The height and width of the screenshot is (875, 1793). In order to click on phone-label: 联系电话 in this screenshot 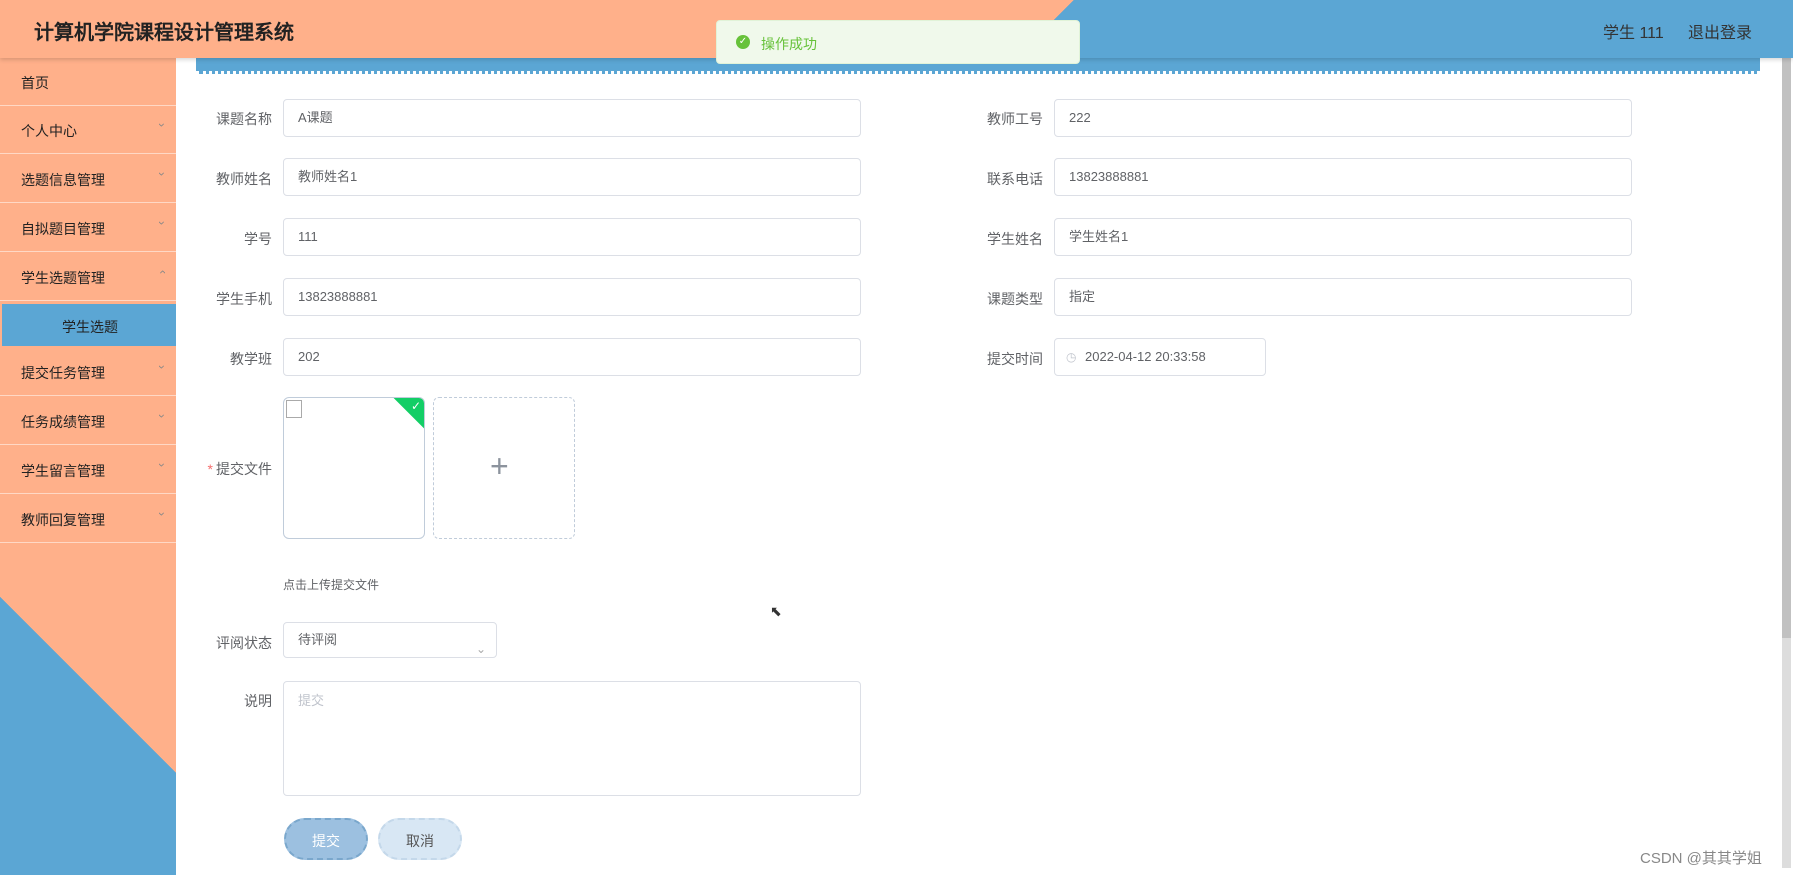, I will do `click(1015, 179)`.